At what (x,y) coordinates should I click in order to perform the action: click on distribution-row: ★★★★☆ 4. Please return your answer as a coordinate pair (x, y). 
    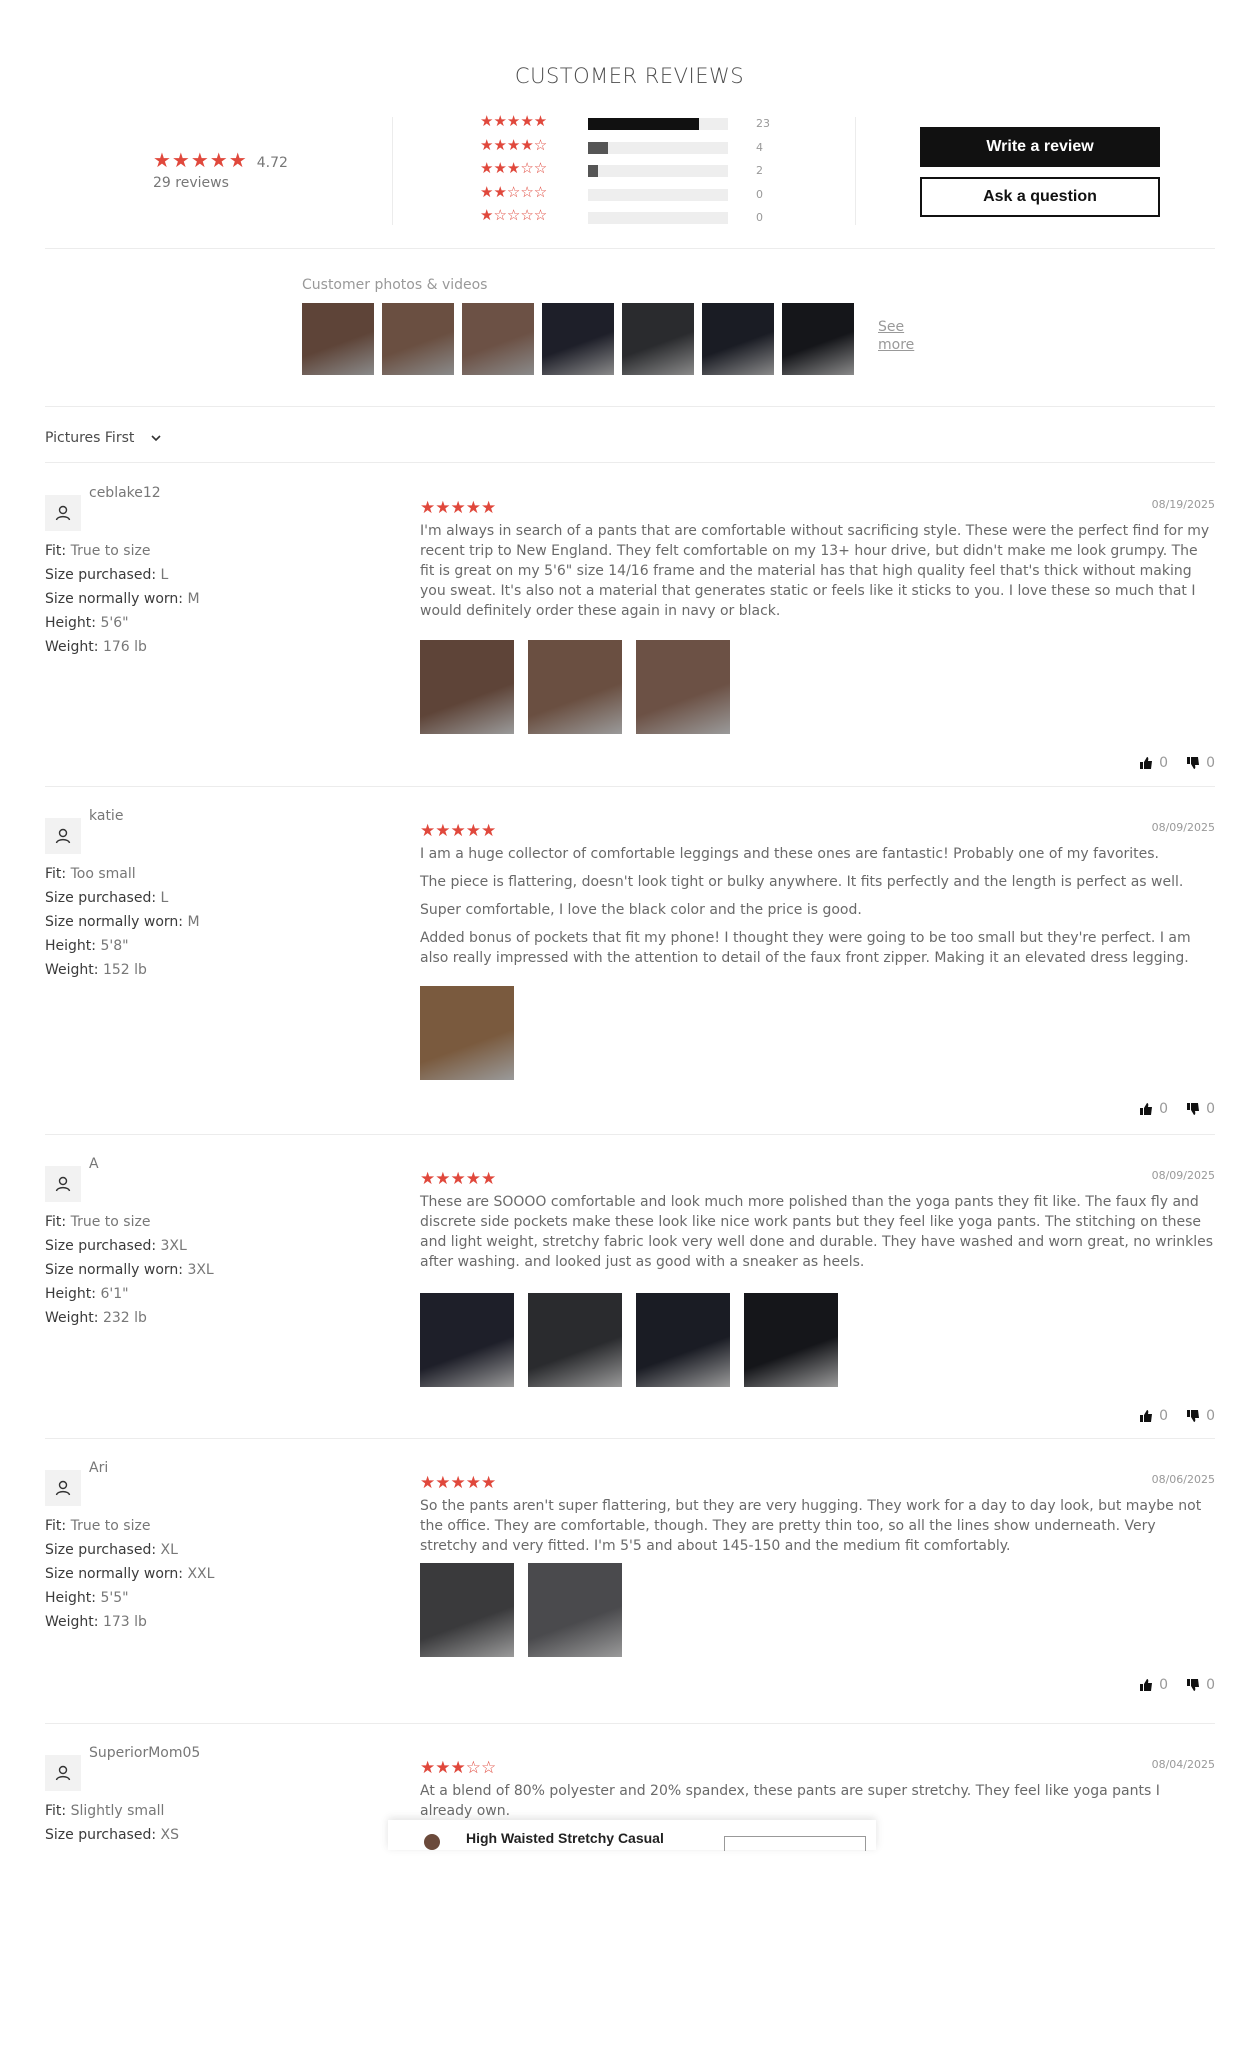
    Looking at the image, I should click on (630, 147).